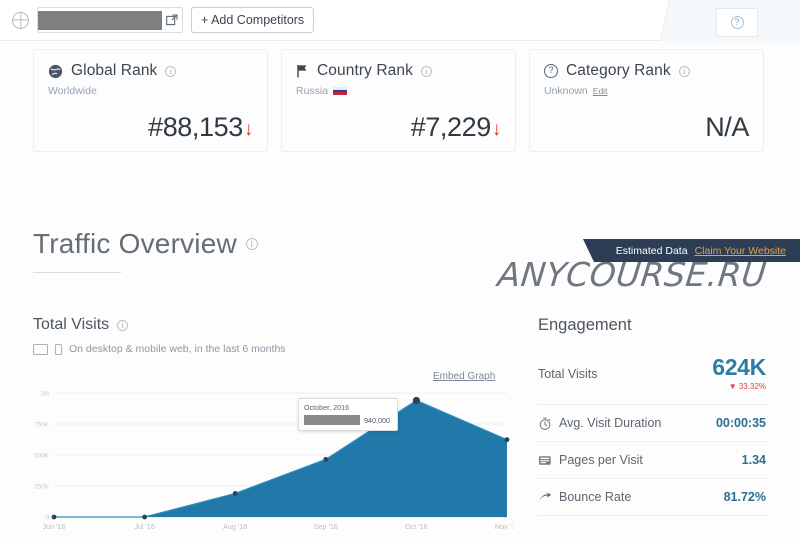  Describe the element at coordinates (585, 325) in the screenshot. I see `engagement-heading: Engagement` at that location.